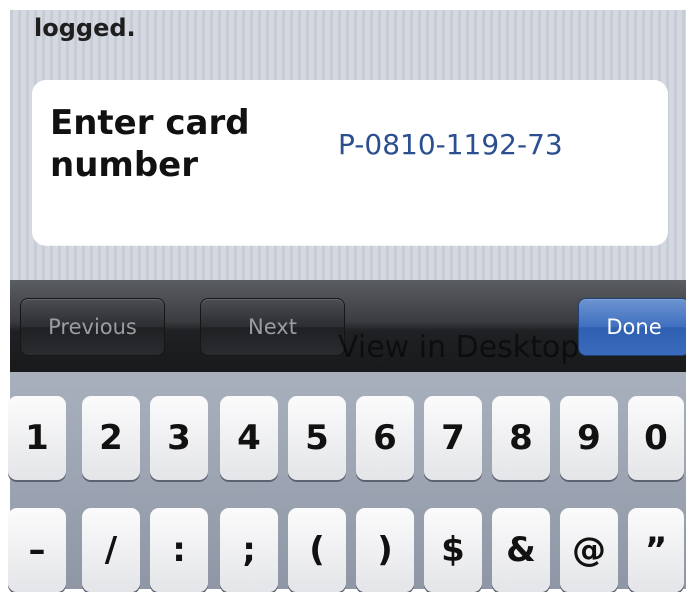 The height and width of the screenshot is (592, 686). I want to click on key-semicolon: ;, so click(249, 550).